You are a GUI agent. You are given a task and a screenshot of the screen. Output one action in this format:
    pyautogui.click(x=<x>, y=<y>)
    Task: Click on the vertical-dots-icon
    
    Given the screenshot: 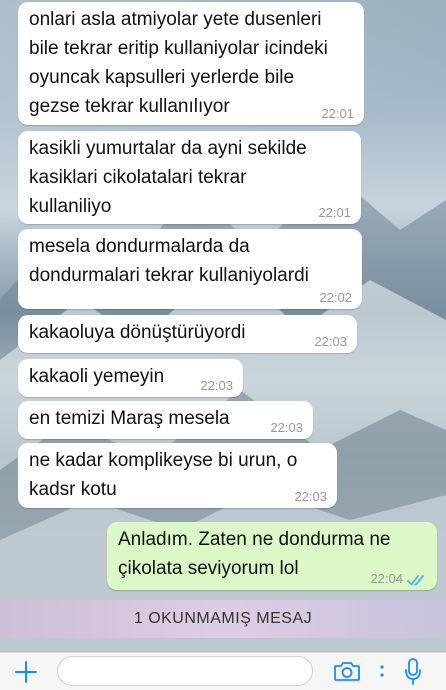 What is the action you would take?
    pyautogui.click(x=382, y=671)
    